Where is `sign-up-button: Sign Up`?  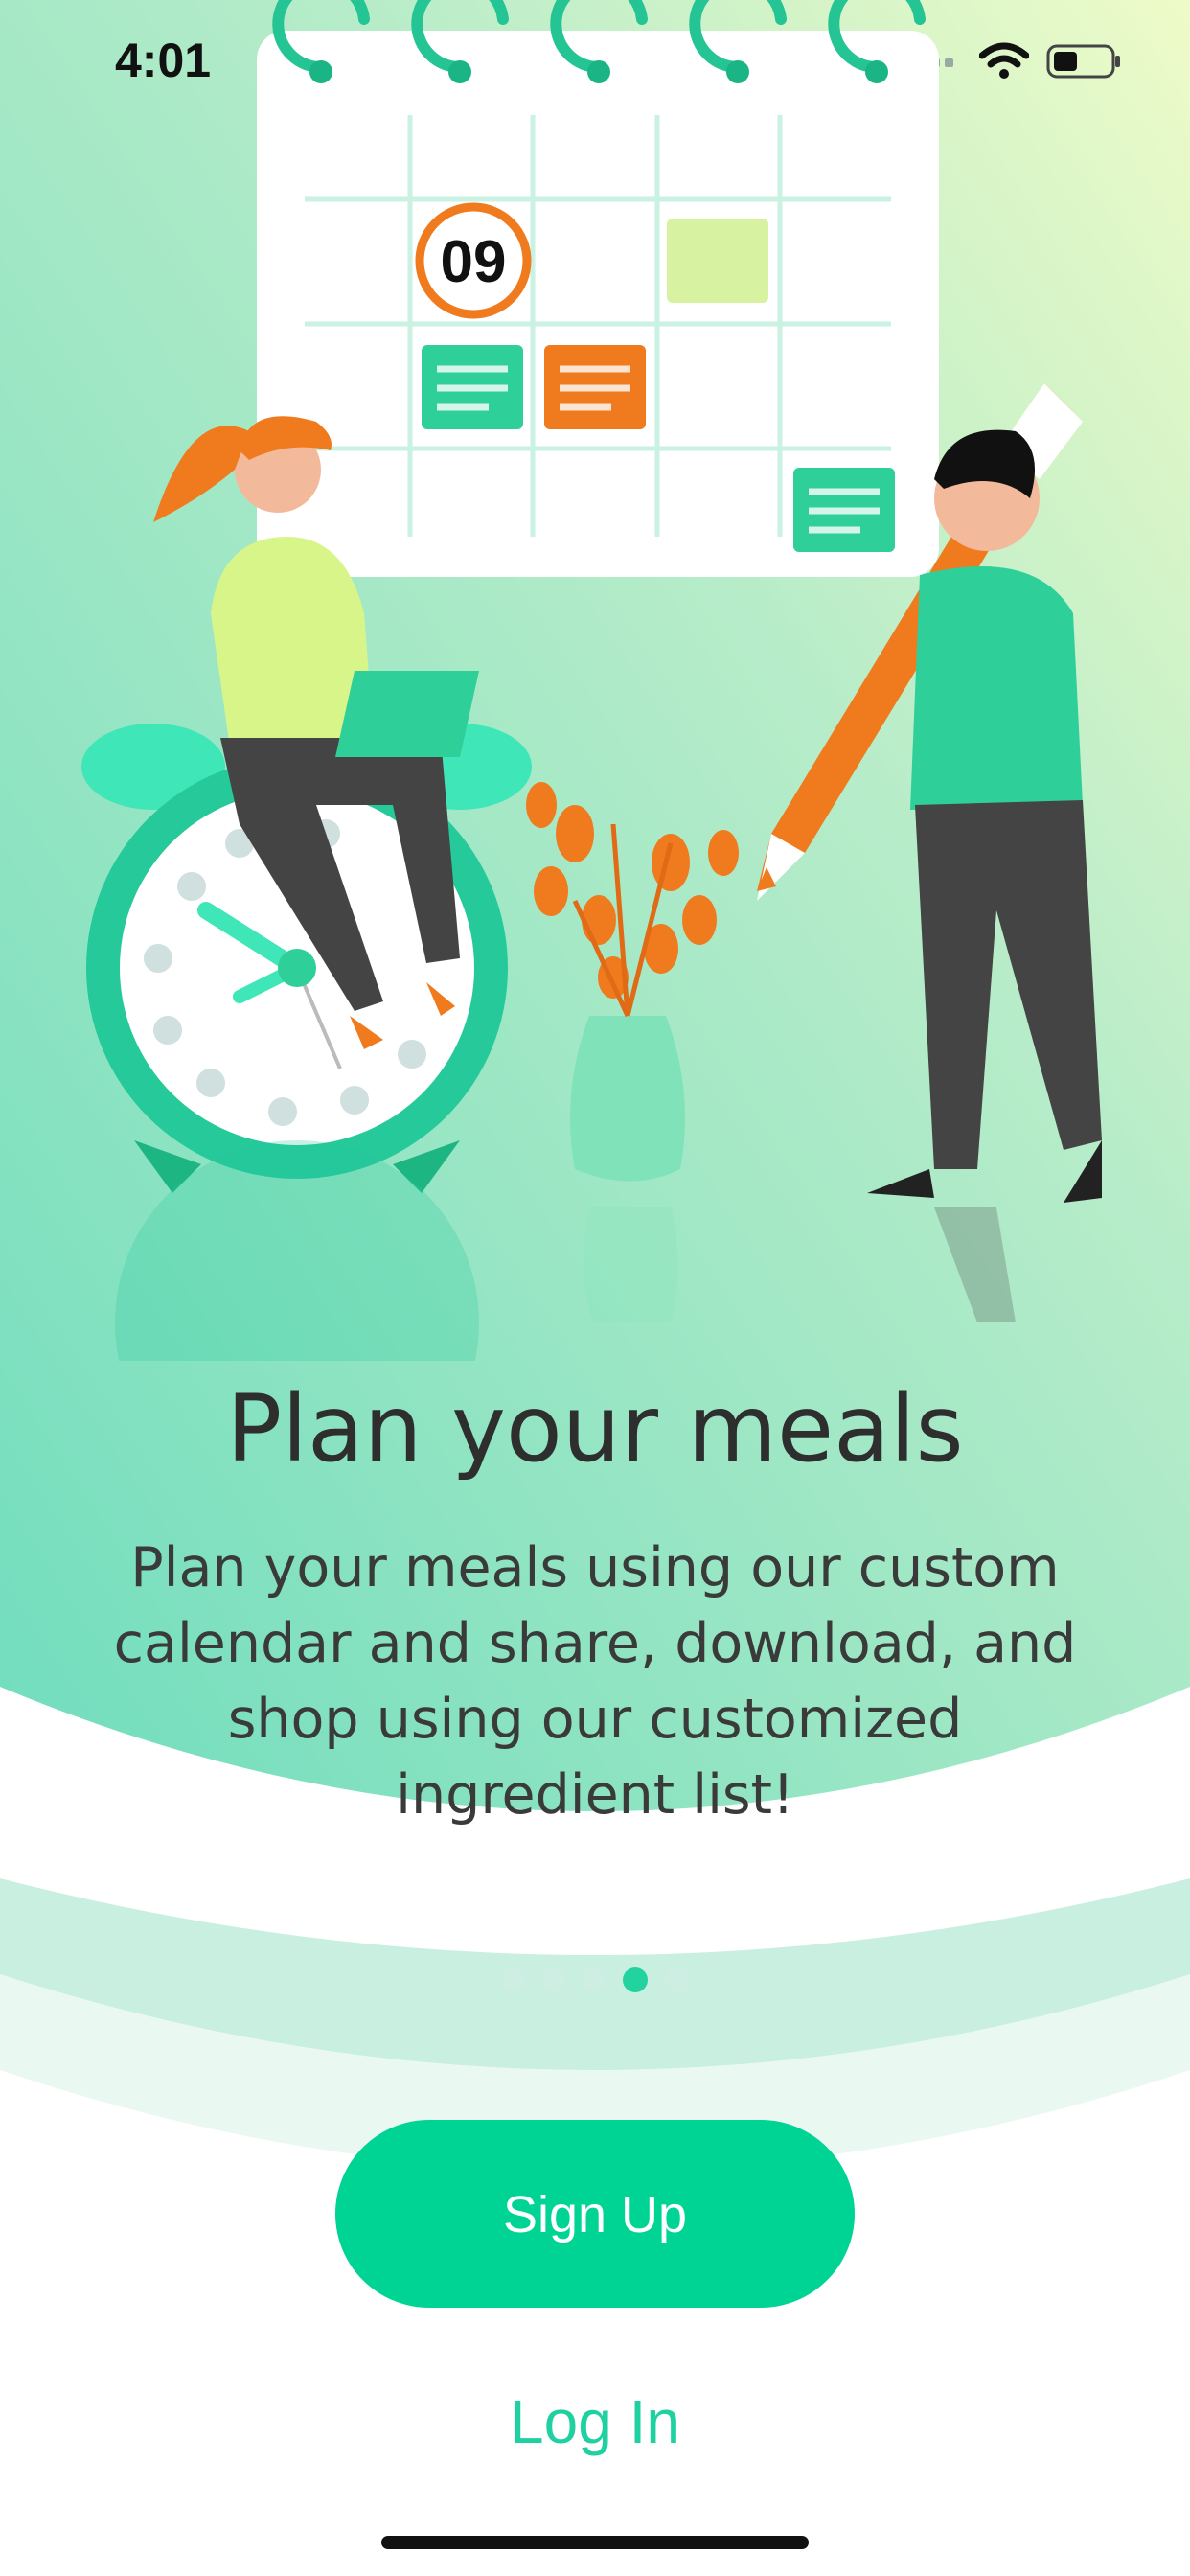
sign-up-button: Sign Up is located at coordinates (595, 2214).